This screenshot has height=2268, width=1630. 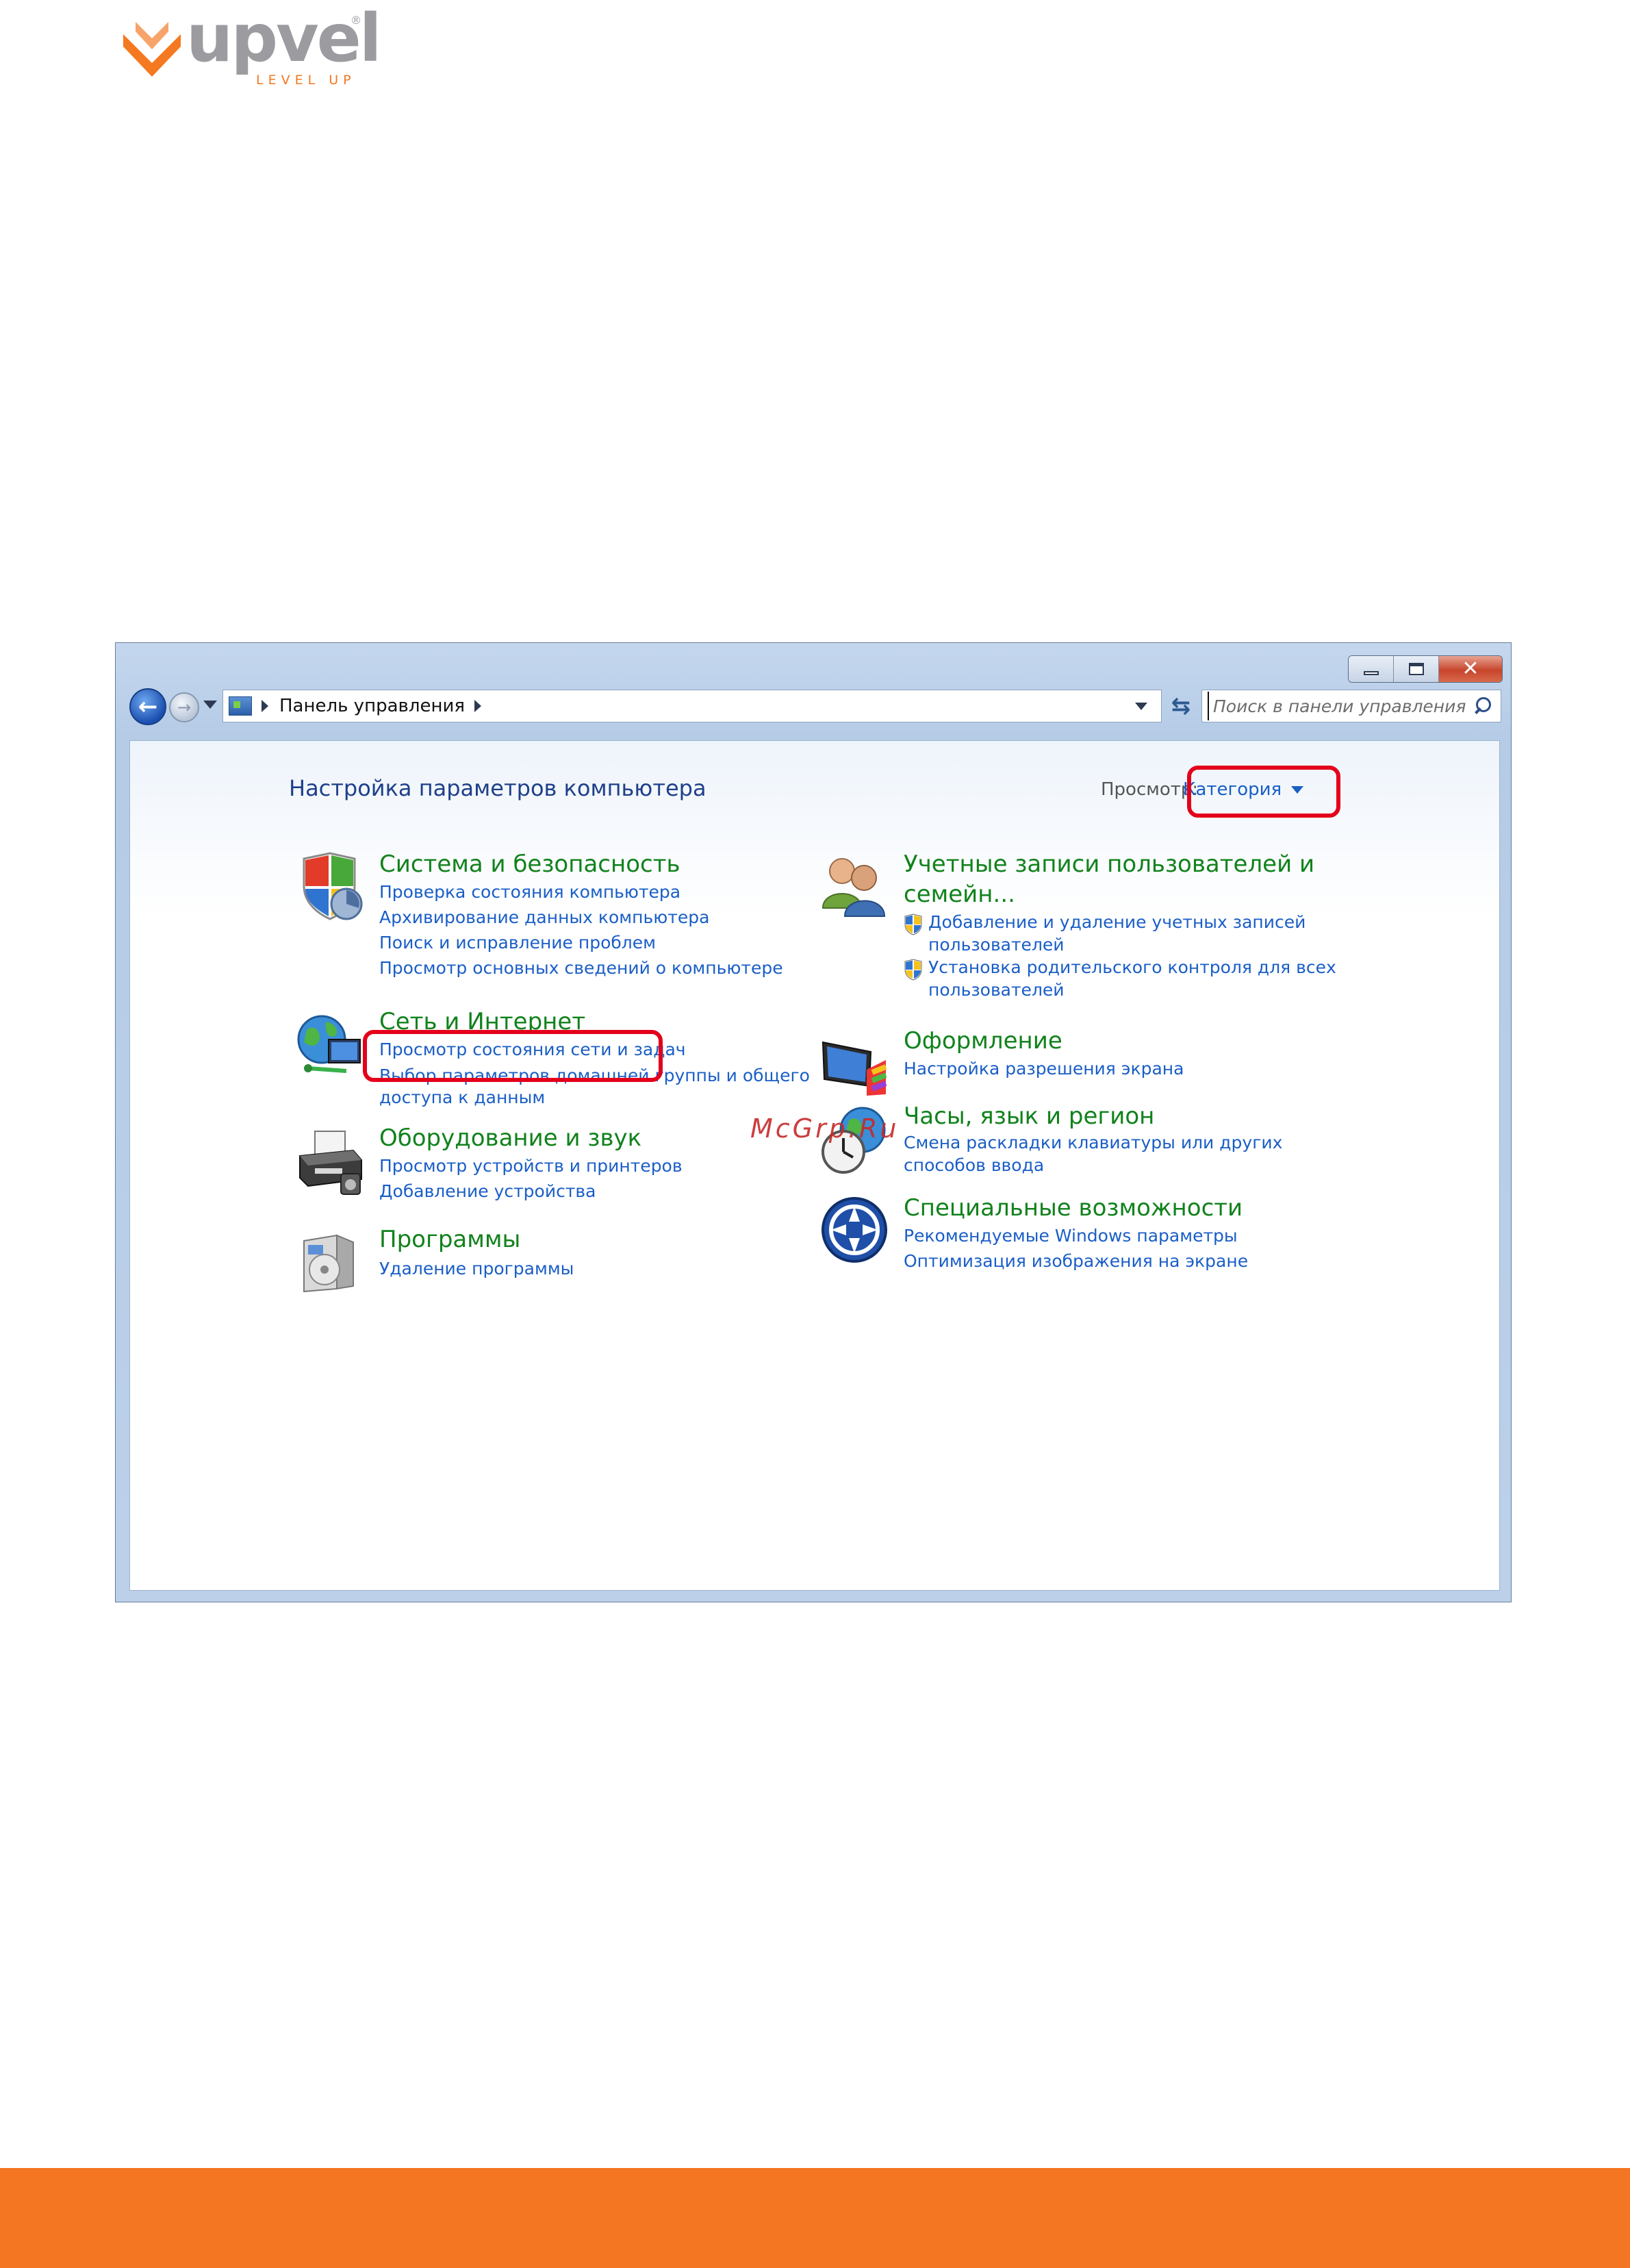 What do you see at coordinates (825, 1128) in the screenshot?
I see `watermark: McGrp.Ru` at bounding box center [825, 1128].